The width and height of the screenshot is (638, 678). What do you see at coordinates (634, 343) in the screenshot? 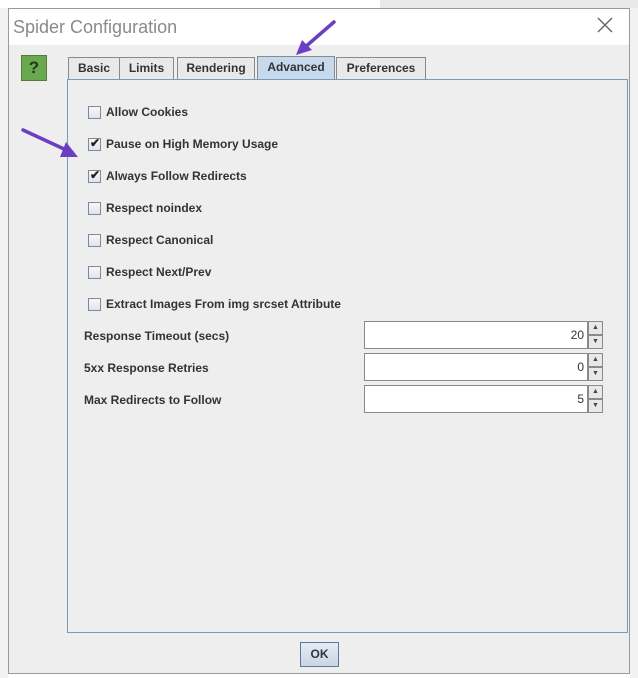
I see `background-right-edge` at bounding box center [634, 343].